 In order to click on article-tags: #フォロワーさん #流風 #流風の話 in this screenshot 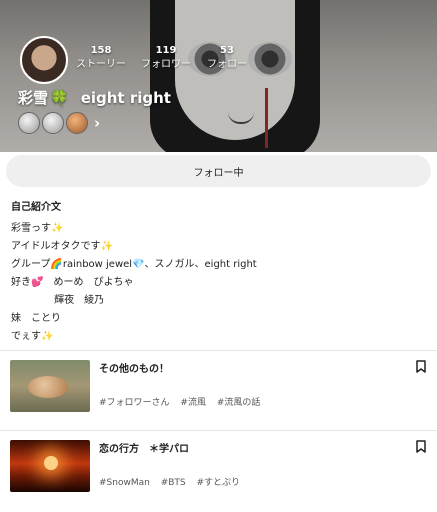, I will do `click(183, 401)`.